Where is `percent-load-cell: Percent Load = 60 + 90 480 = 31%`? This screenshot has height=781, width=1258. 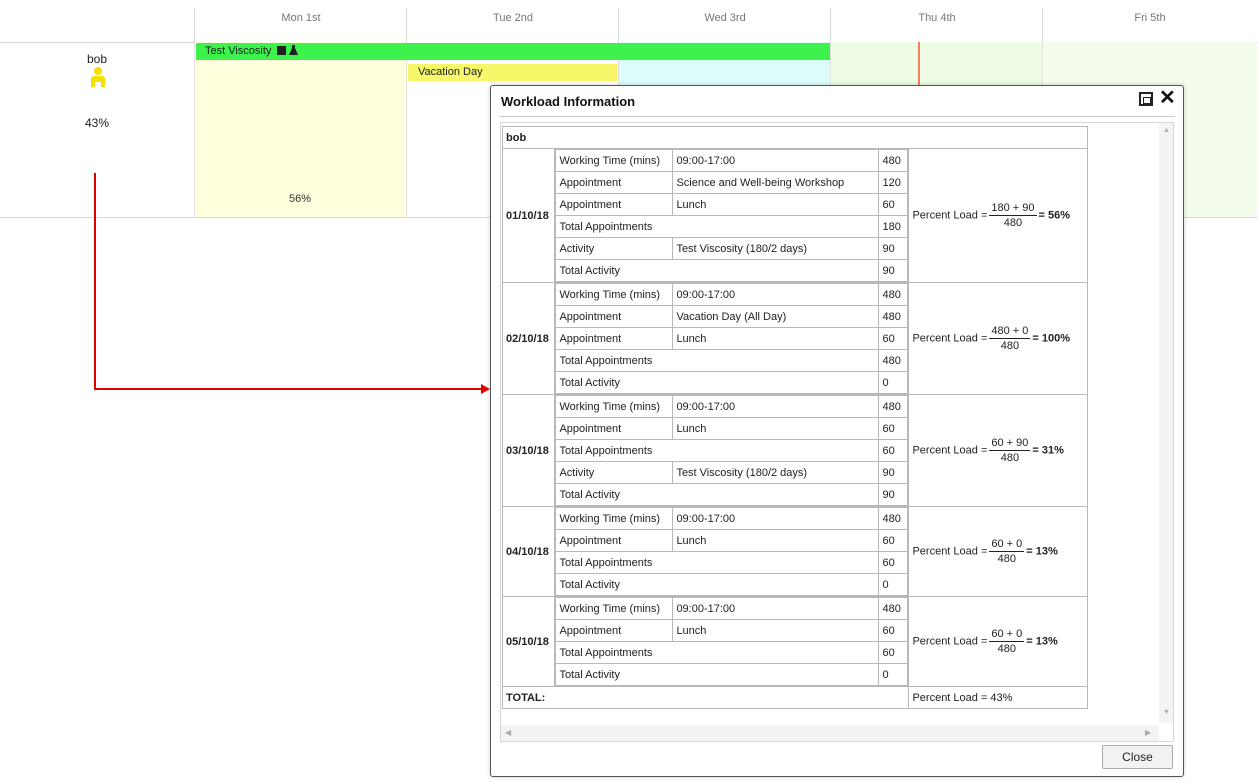
percent-load-cell: Percent Load = 60 + 90 480 = 31% is located at coordinates (998, 450).